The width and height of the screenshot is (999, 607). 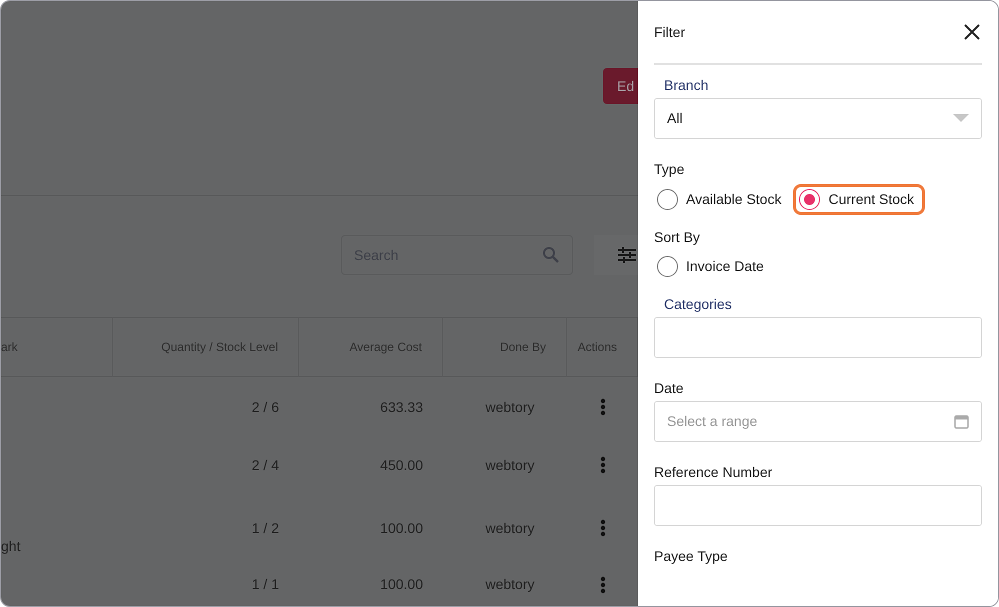 What do you see at coordinates (691, 556) in the screenshot?
I see `field-label: Payee Type` at bounding box center [691, 556].